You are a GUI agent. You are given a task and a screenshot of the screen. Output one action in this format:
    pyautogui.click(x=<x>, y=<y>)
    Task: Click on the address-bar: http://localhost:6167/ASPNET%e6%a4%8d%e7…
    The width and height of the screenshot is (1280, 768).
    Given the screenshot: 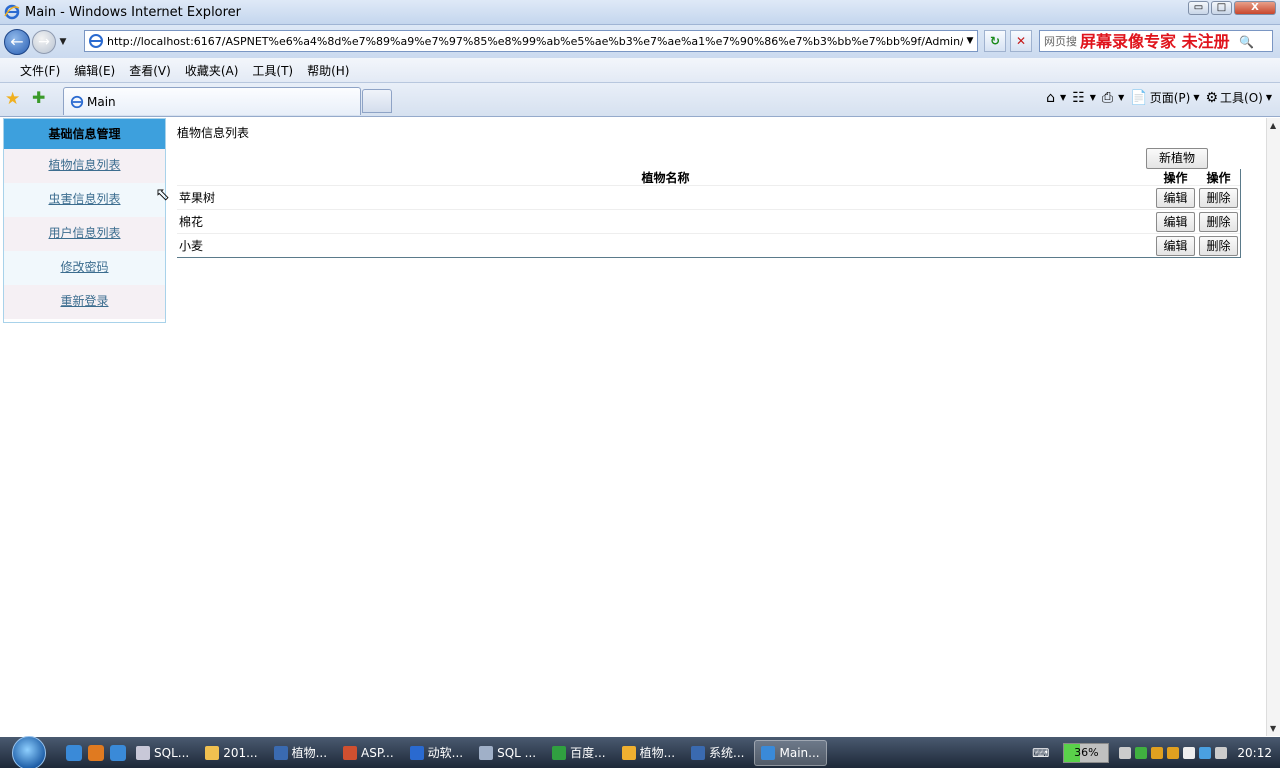 What is the action you would take?
    pyautogui.click(x=531, y=41)
    